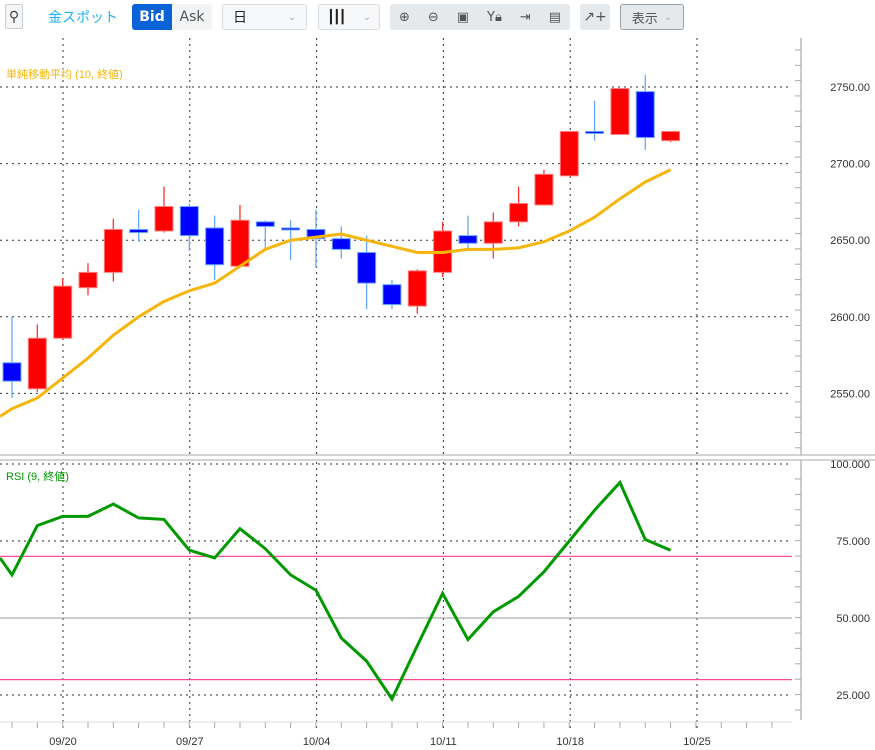 The height and width of the screenshot is (750, 875). Describe the element at coordinates (349, 17) in the screenshot. I see `chart-type-select: ┃┃┃ ⌄` at that location.